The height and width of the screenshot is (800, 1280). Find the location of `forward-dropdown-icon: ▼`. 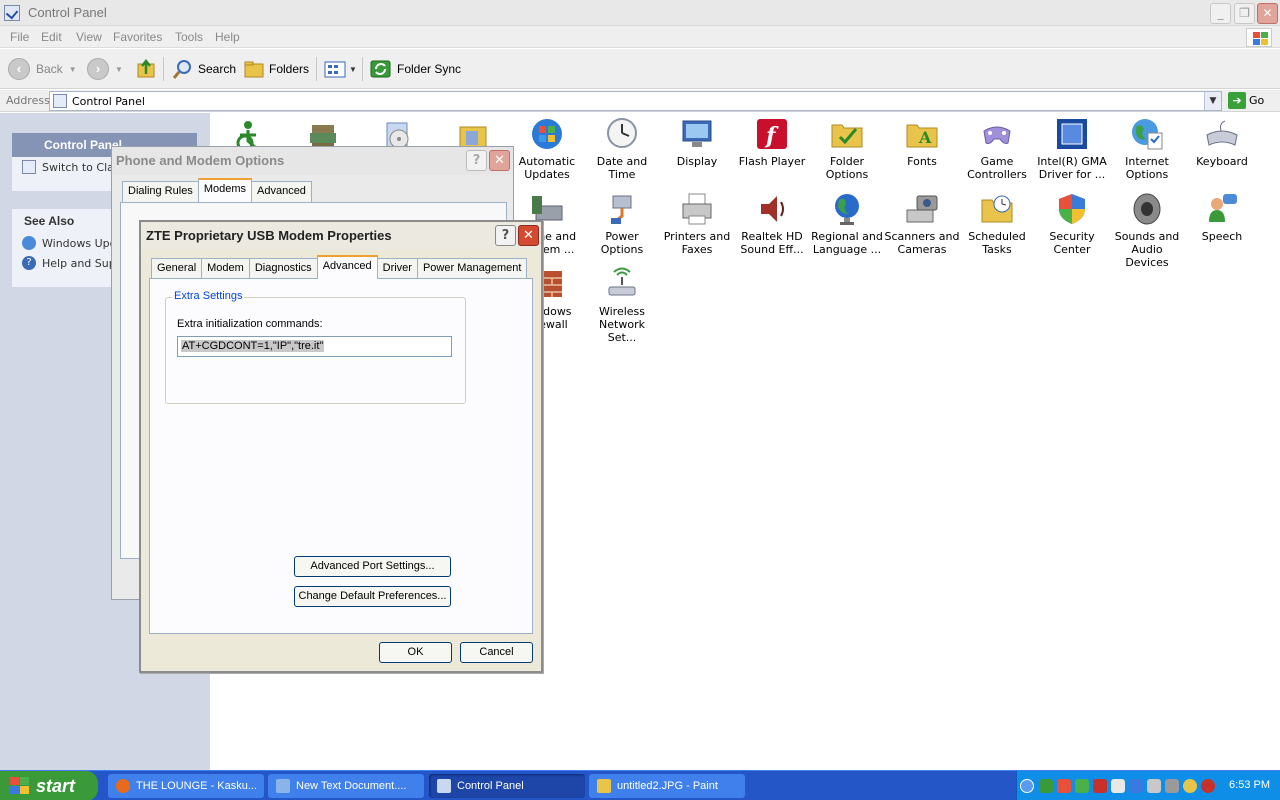

forward-dropdown-icon: ▼ is located at coordinates (119, 69).